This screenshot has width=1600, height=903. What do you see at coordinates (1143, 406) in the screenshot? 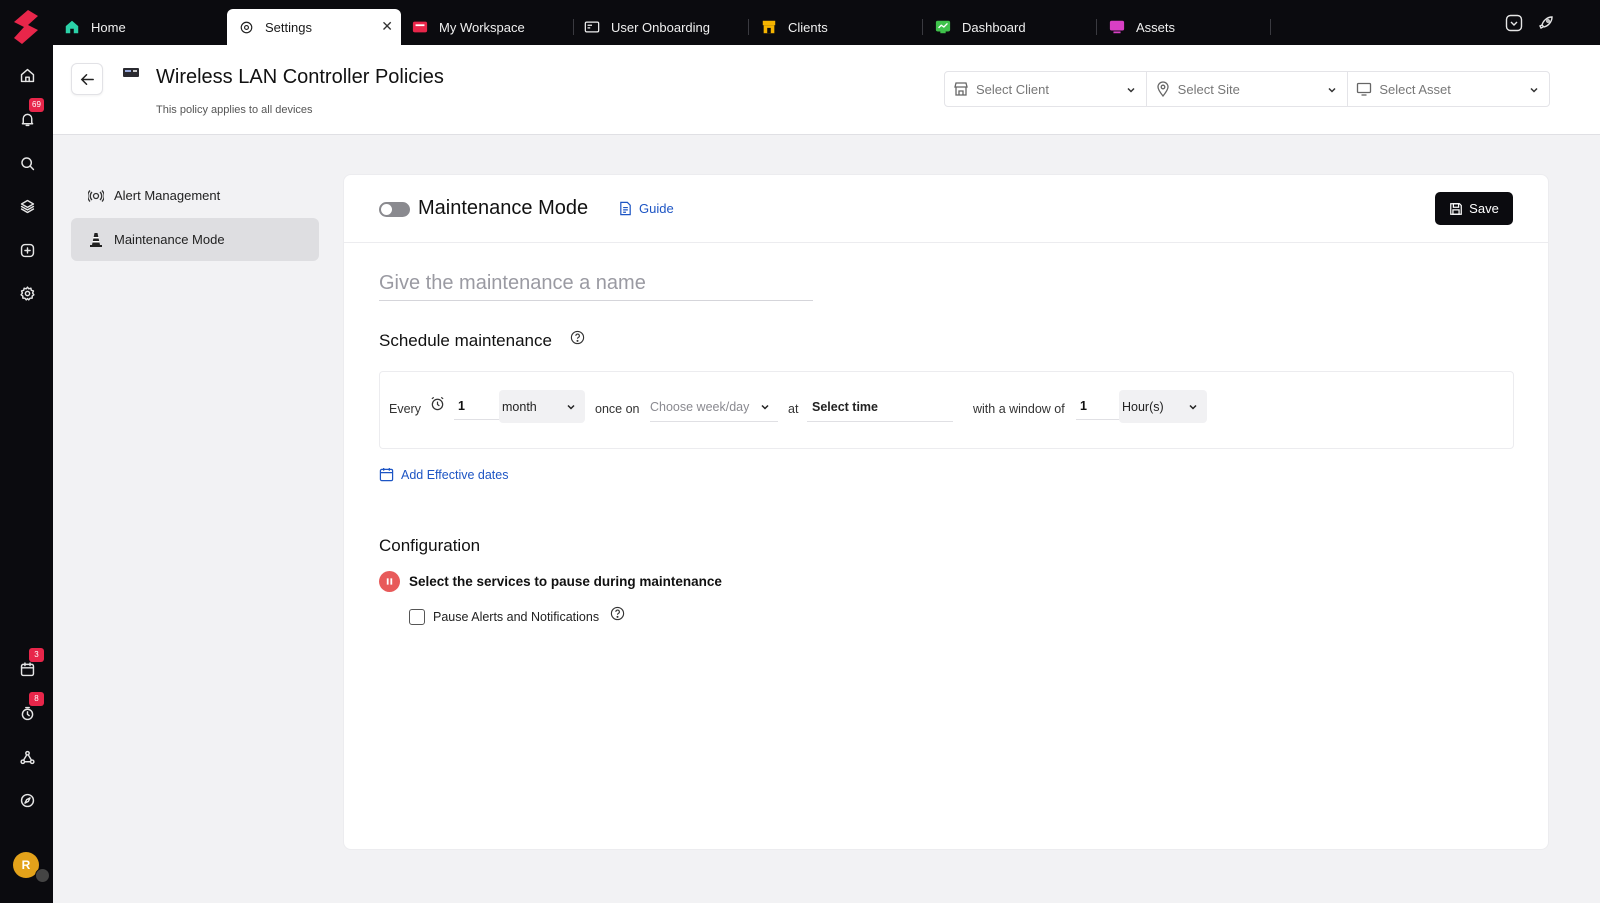
I see `window-unit-value: Hour(s)` at bounding box center [1143, 406].